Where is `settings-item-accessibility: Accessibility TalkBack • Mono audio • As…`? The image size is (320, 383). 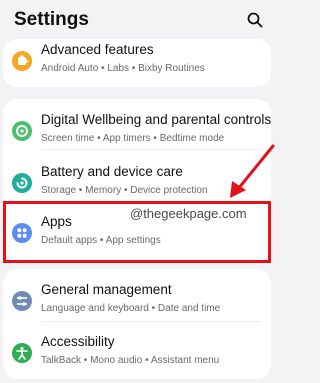
settings-item-accessibility: Accessibility TalkBack • Mono audio • As… is located at coordinates (137, 352).